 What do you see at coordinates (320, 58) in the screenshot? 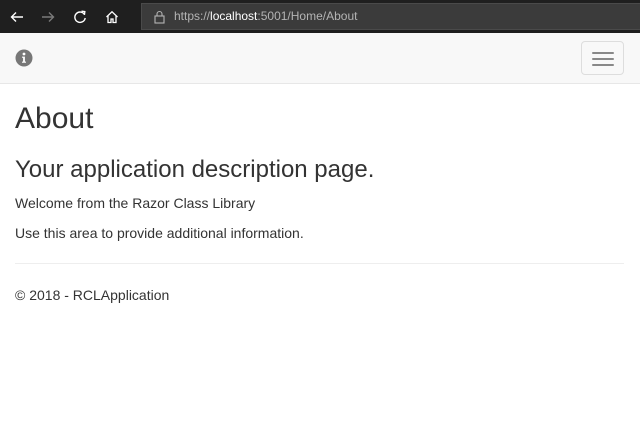
I see `site-navbar` at bounding box center [320, 58].